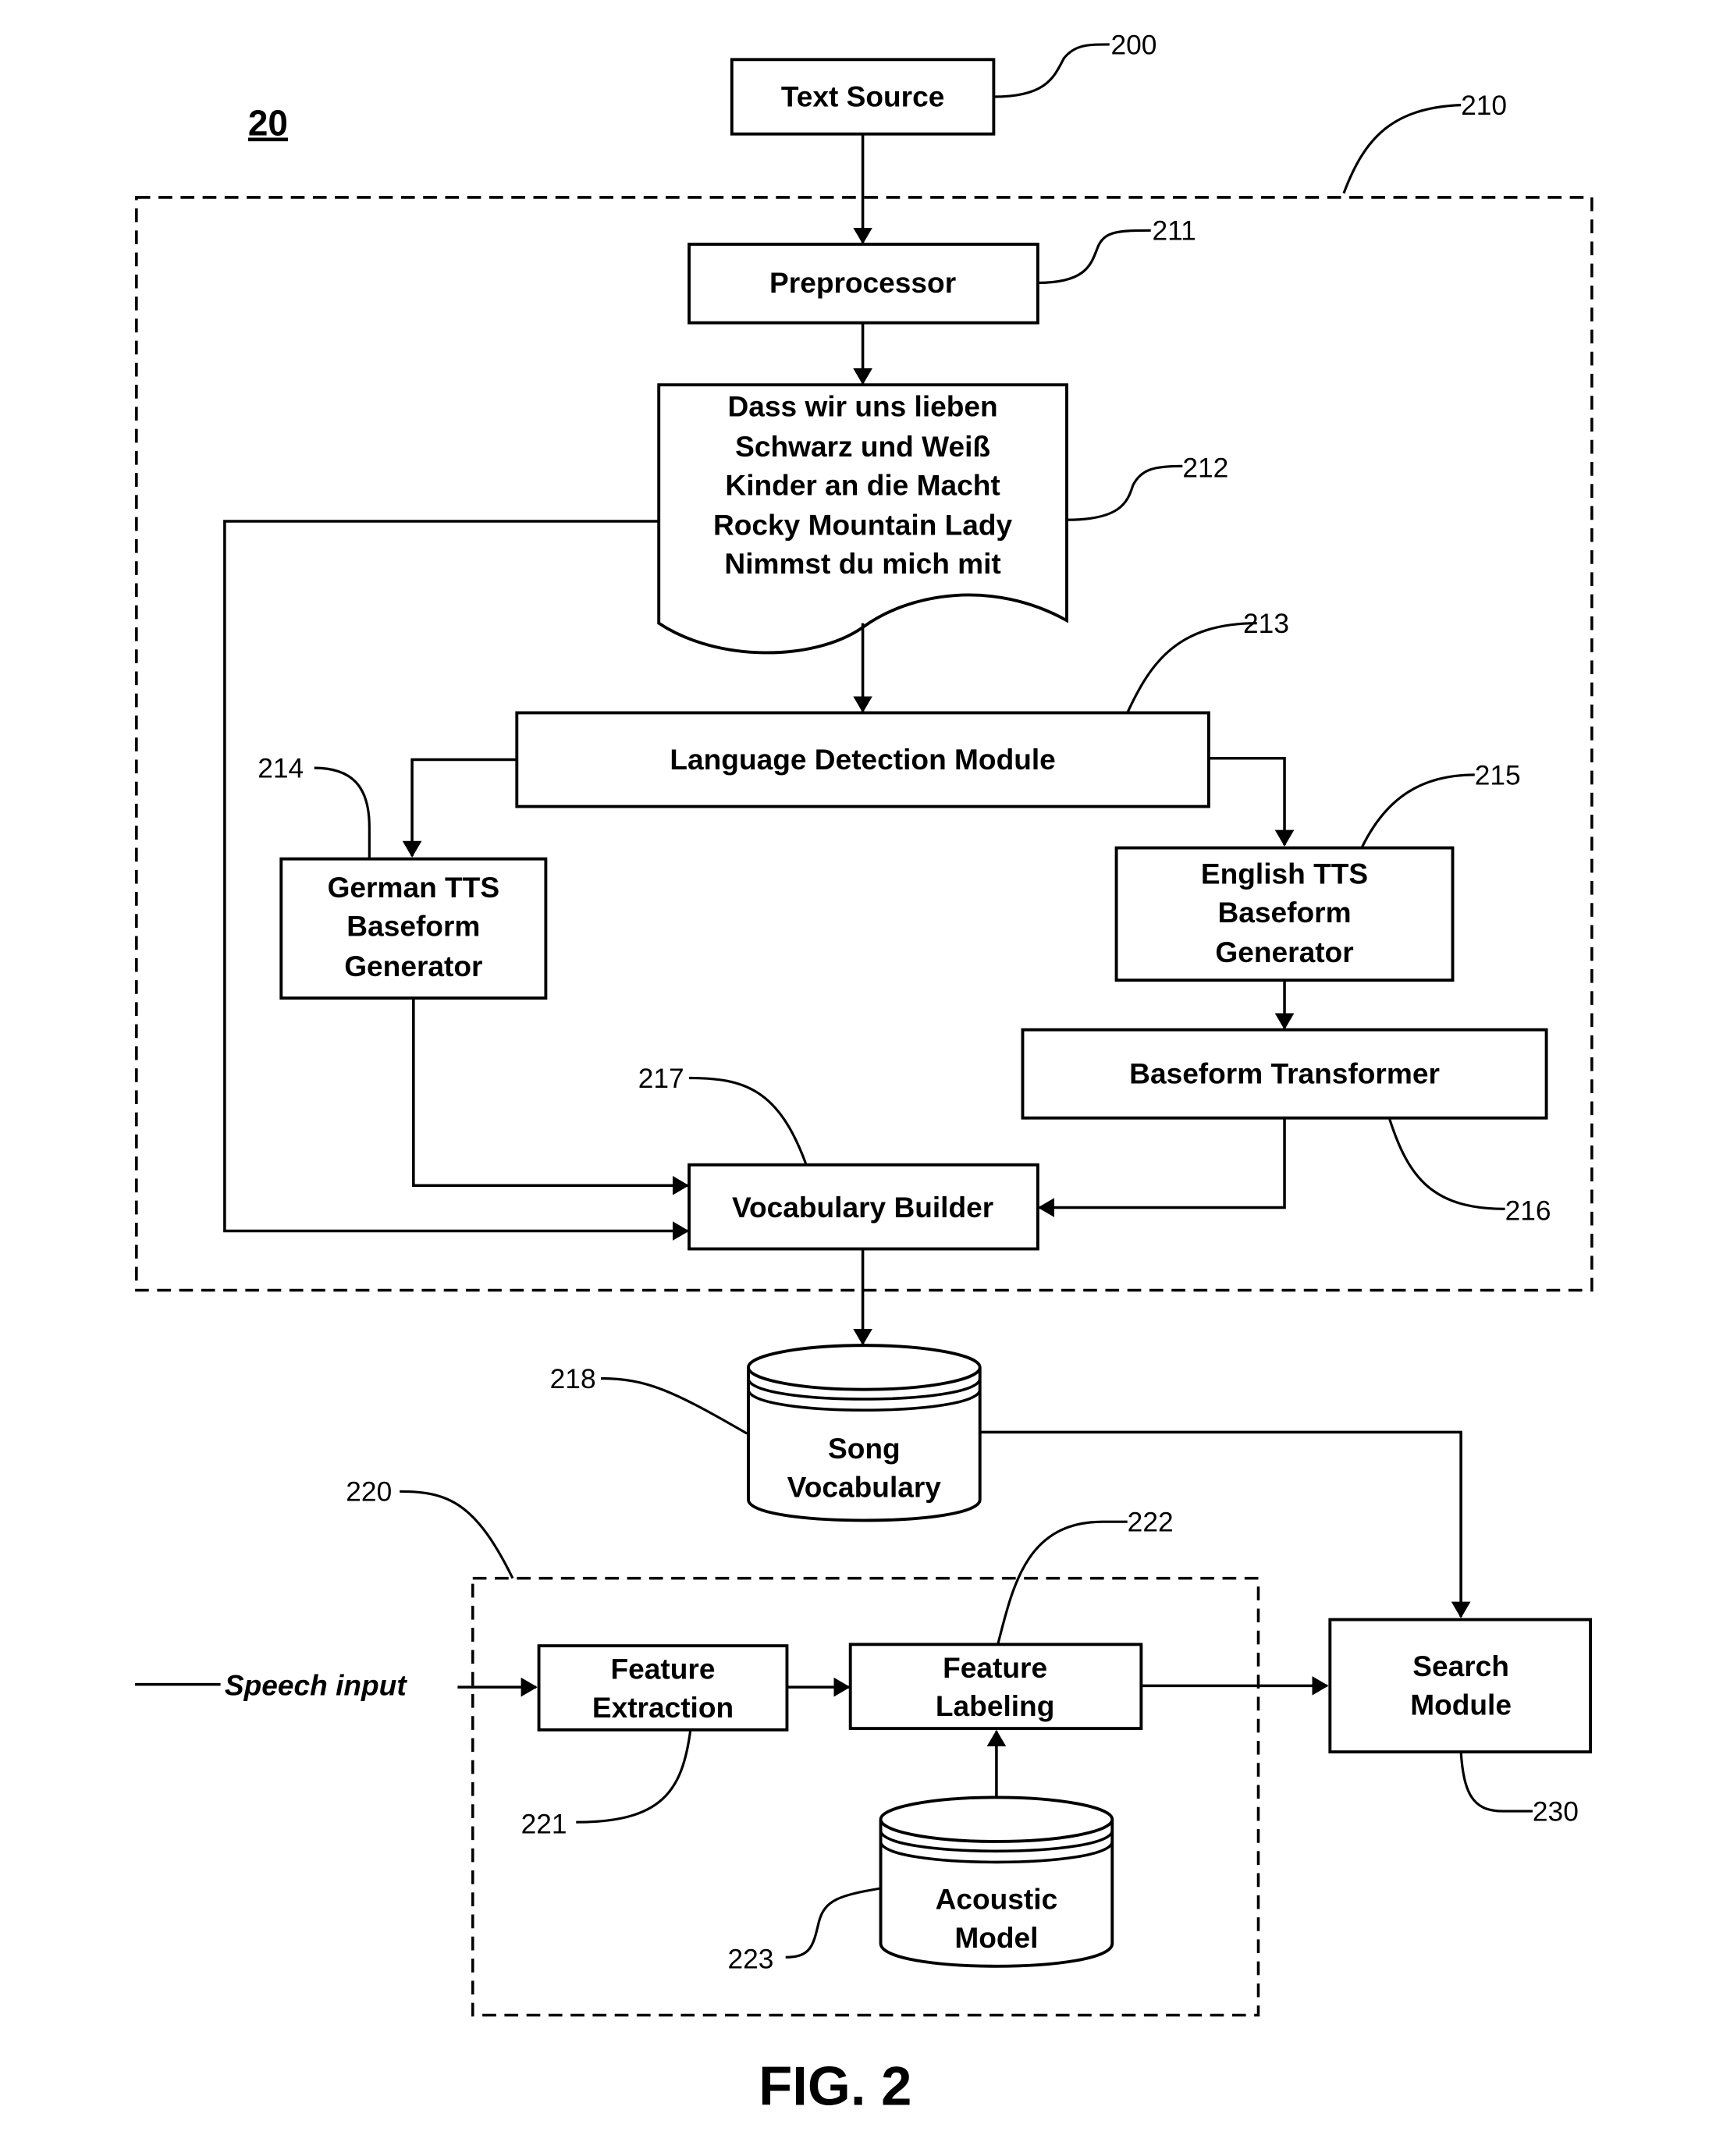 The image size is (1709, 2156). I want to click on english-tts-line-2: Baseform, so click(1285, 912).